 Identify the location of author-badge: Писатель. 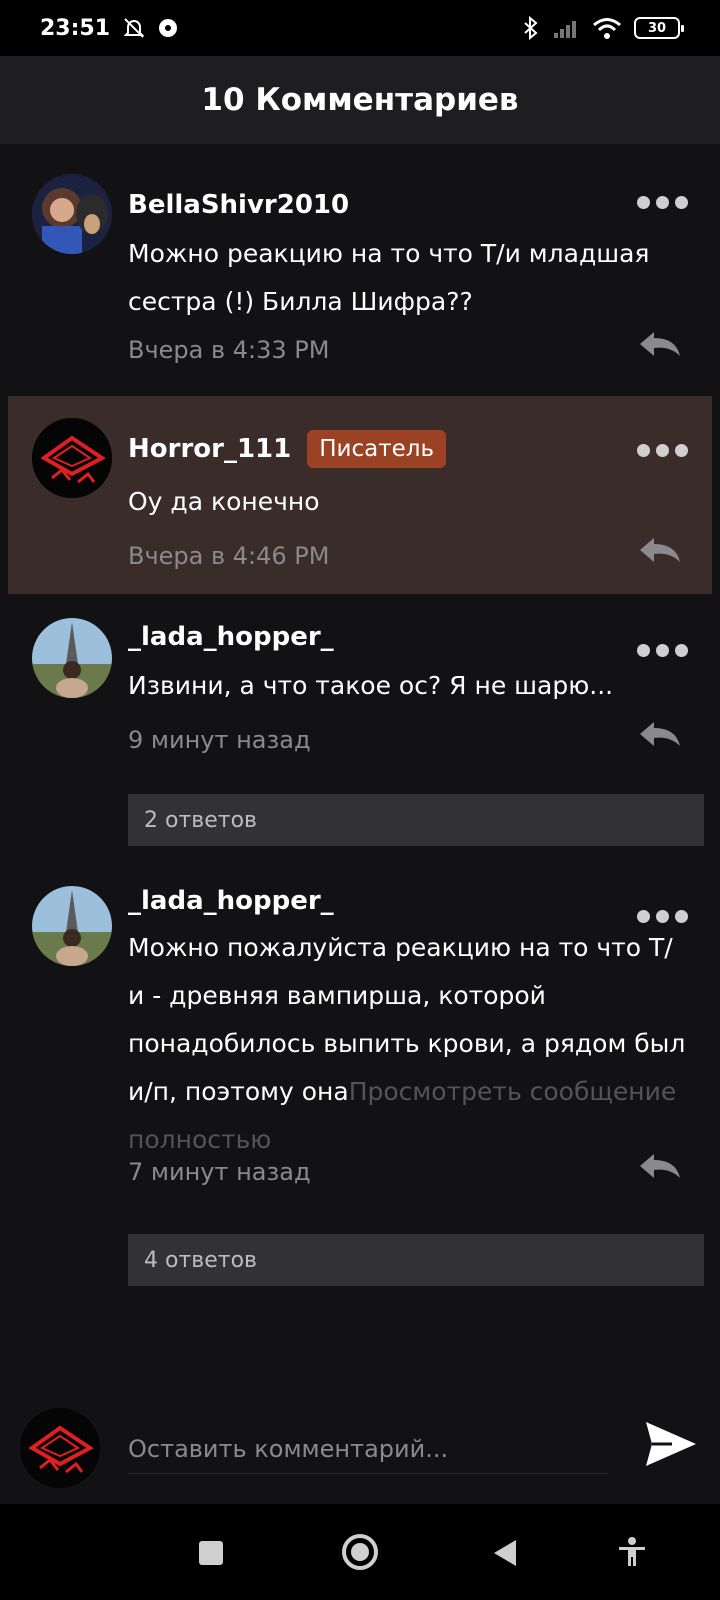
(377, 449).